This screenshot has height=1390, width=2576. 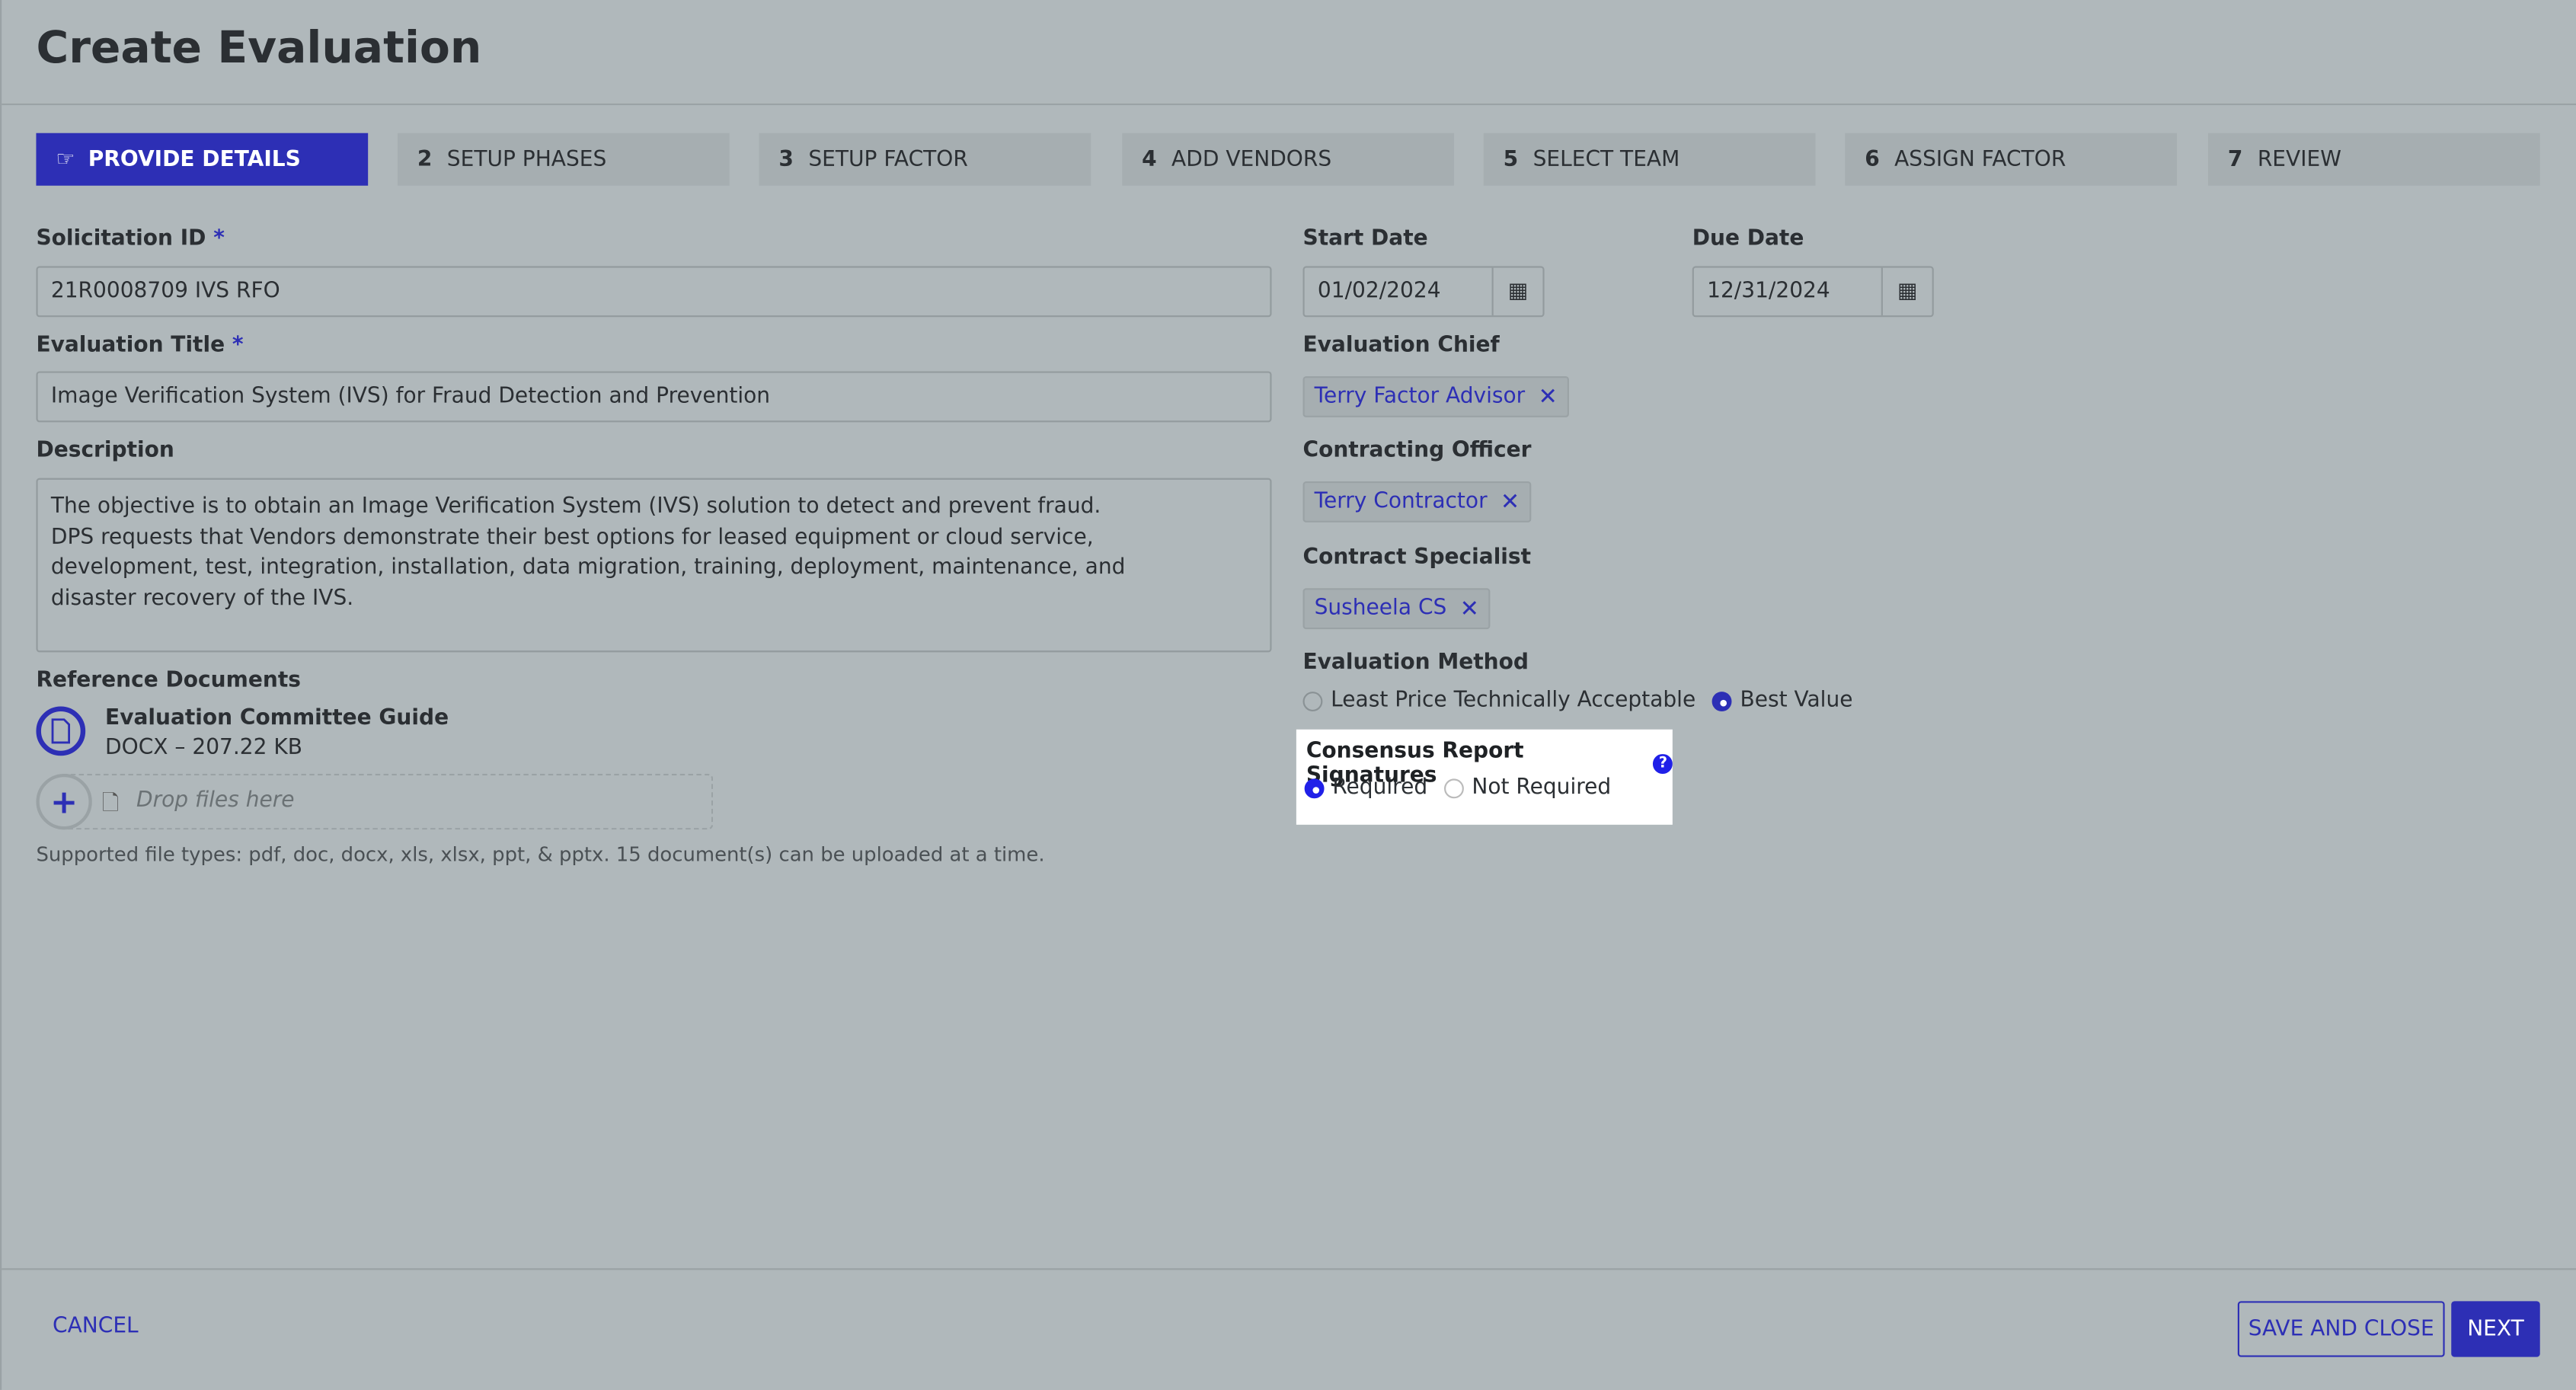 What do you see at coordinates (1380, 787) in the screenshot?
I see `radio-label: Required` at bounding box center [1380, 787].